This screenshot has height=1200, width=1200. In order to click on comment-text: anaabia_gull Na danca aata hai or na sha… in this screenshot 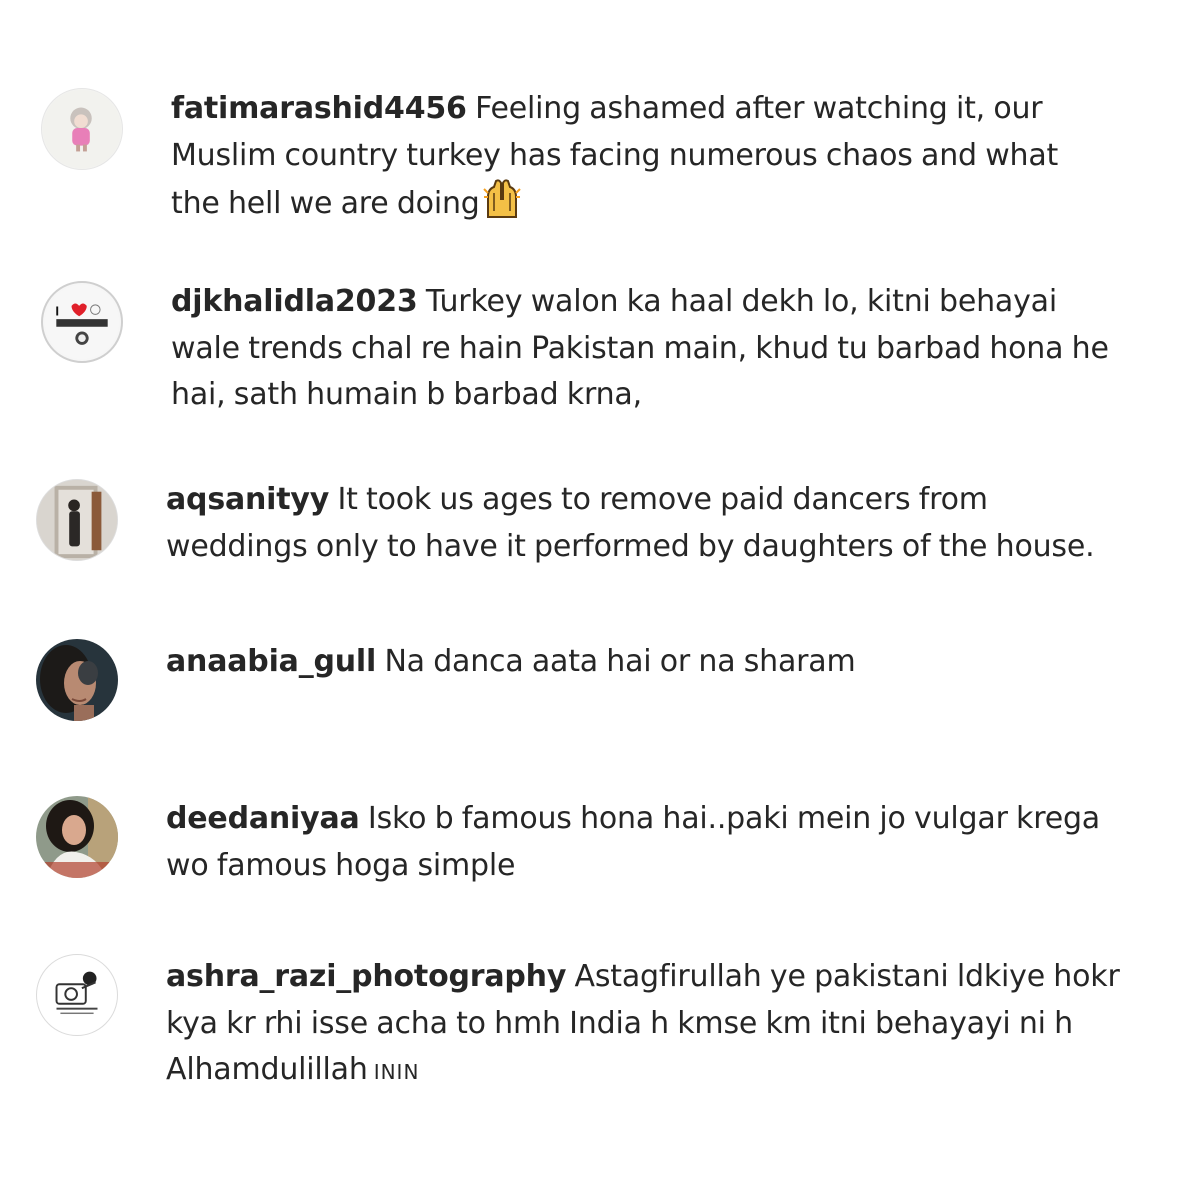, I will do `click(511, 662)`.